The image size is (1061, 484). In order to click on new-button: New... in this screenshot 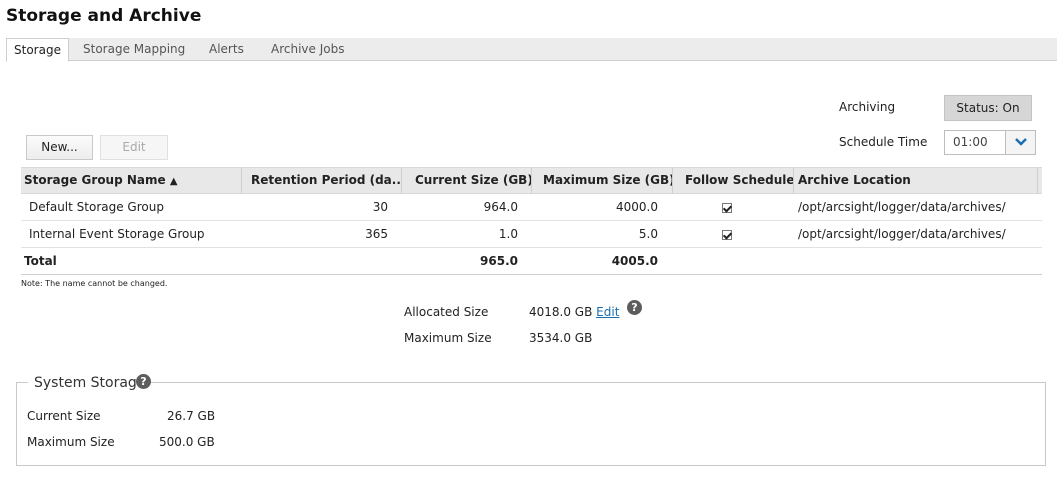, I will do `click(59, 147)`.